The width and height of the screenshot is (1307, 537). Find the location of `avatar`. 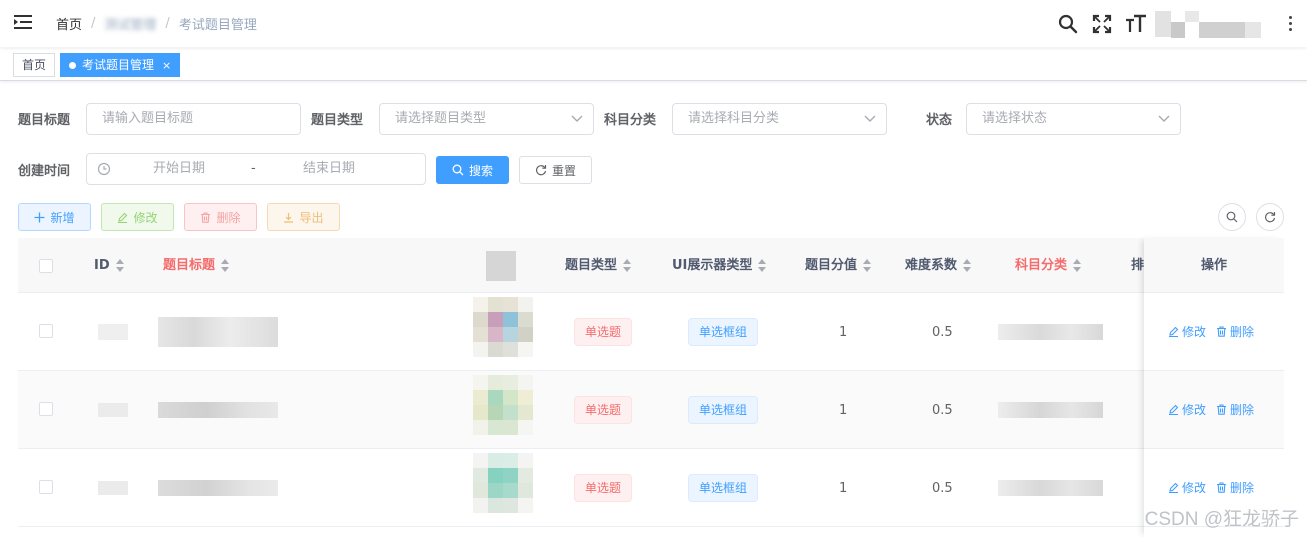

avatar is located at coordinates (1215, 24).